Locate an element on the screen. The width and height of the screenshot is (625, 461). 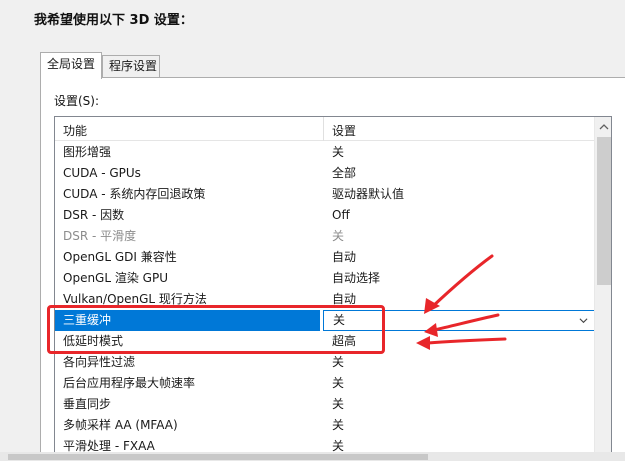
scroll-up-arrow-icon is located at coordinates (604, 127).